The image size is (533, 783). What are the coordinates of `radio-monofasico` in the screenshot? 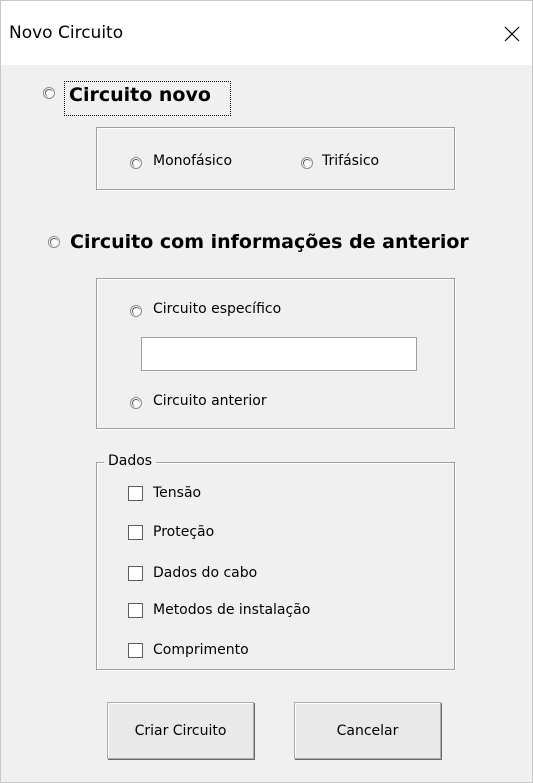 It's located at (136, 163).